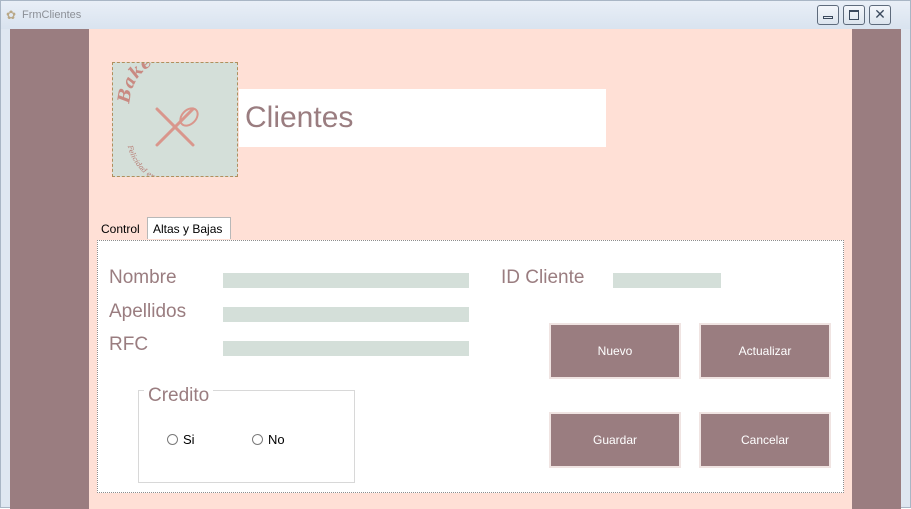 Image resolution: width=911 pixels, height=509 pixels. I want to click on credito-group-title: Credito, so click(179, 396).